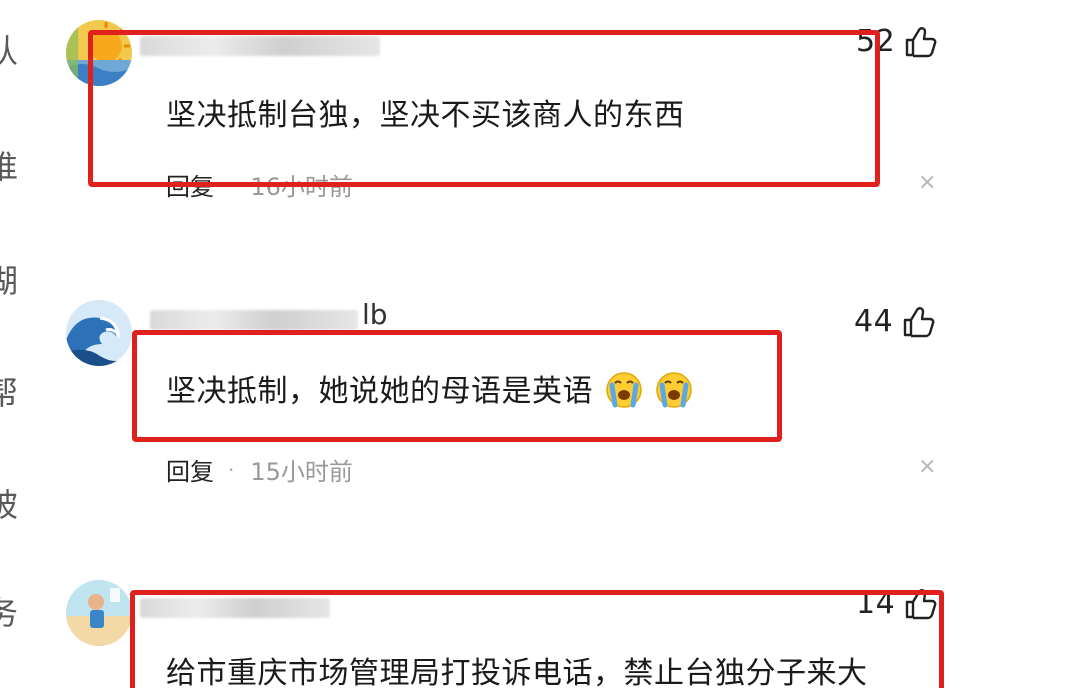 The image size is (1080, 688). I want to click on like-button: 14, so click(896, 603).